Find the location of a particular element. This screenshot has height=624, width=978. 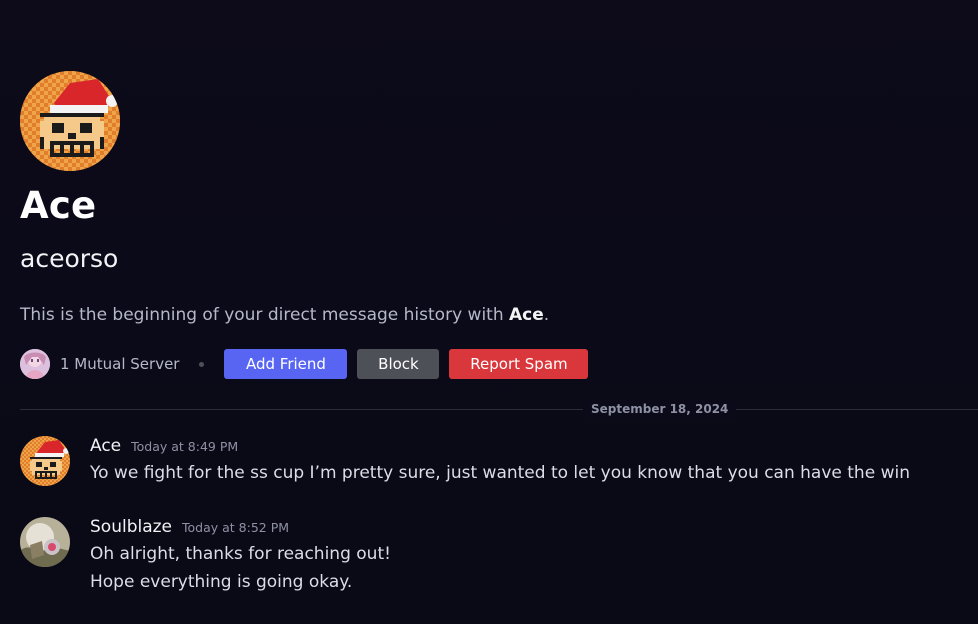

message-text: Oh alright, thanks for reaching out! is located at coordinates (240, 554).